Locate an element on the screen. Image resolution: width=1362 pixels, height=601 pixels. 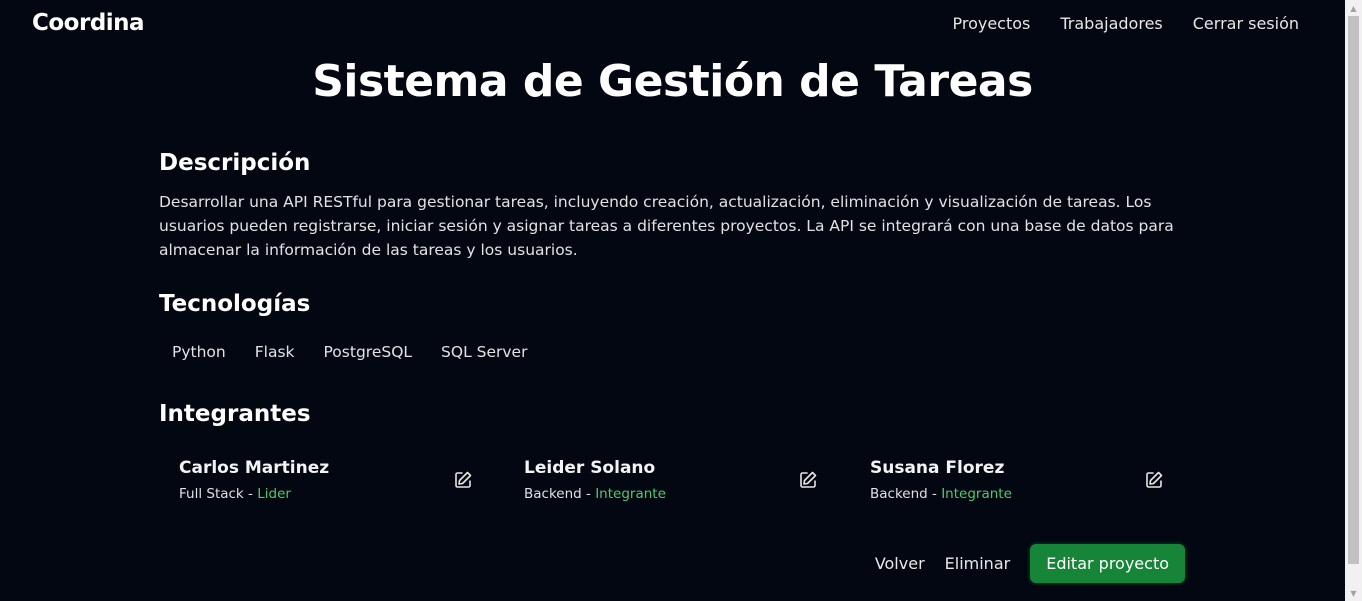
member-role: Full Stack is located at coordinates (211, 494).